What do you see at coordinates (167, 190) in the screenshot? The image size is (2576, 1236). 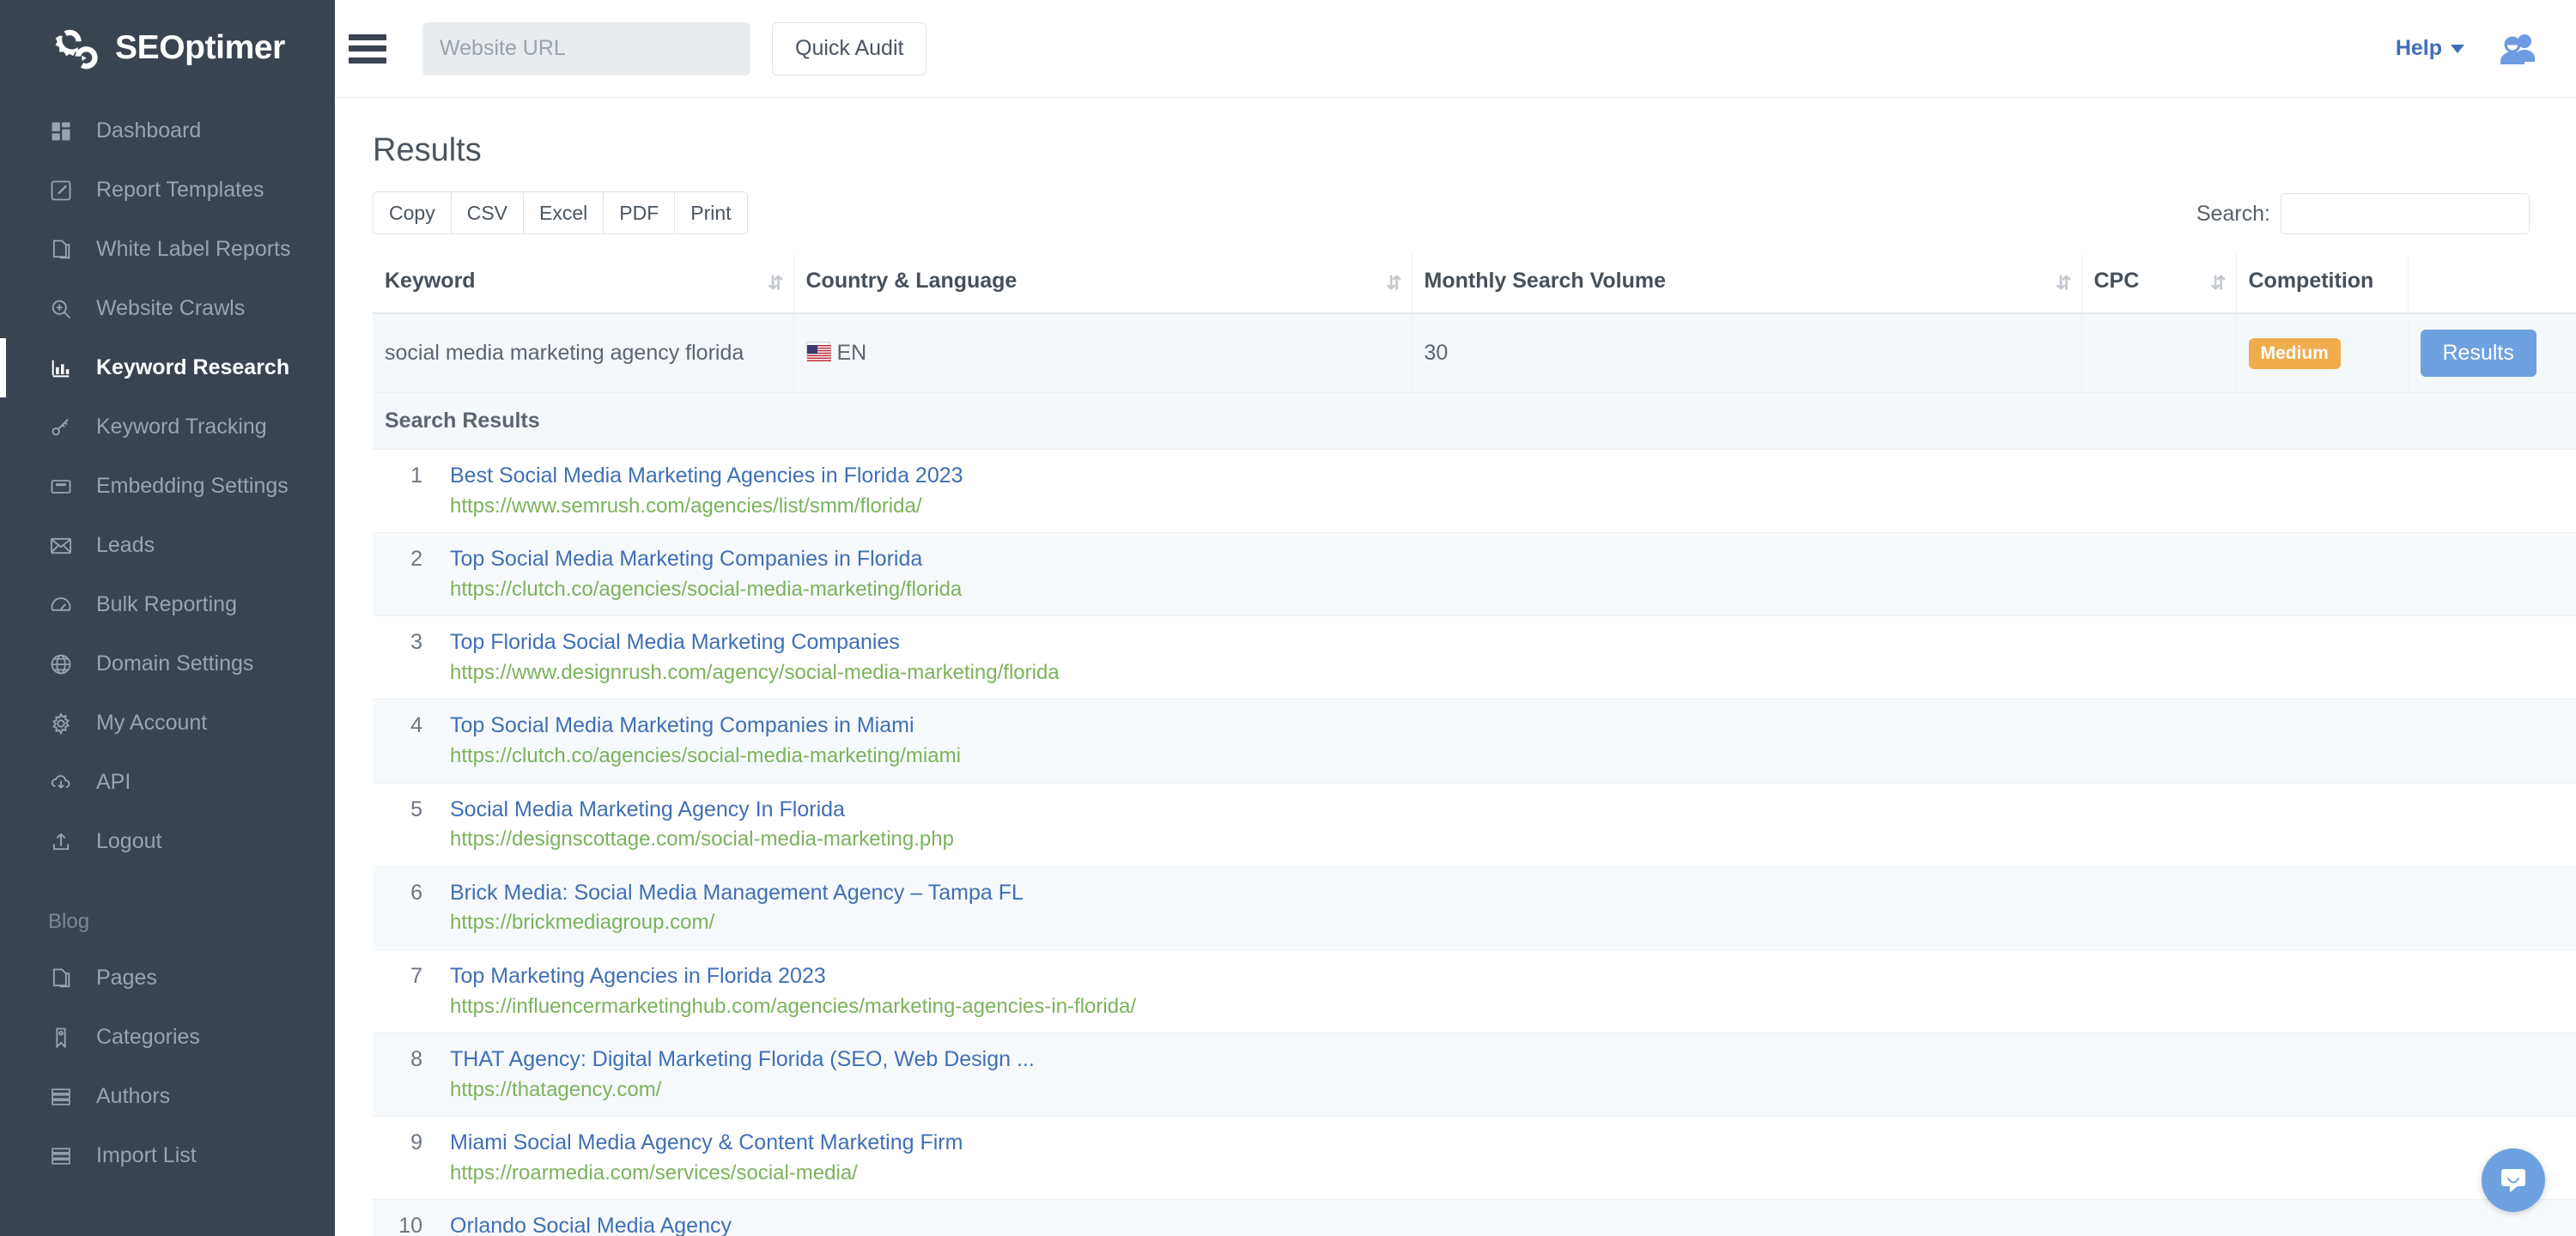 I see `sidebar-item-report-templates: Report Templates` at bounding box center [167, 190].